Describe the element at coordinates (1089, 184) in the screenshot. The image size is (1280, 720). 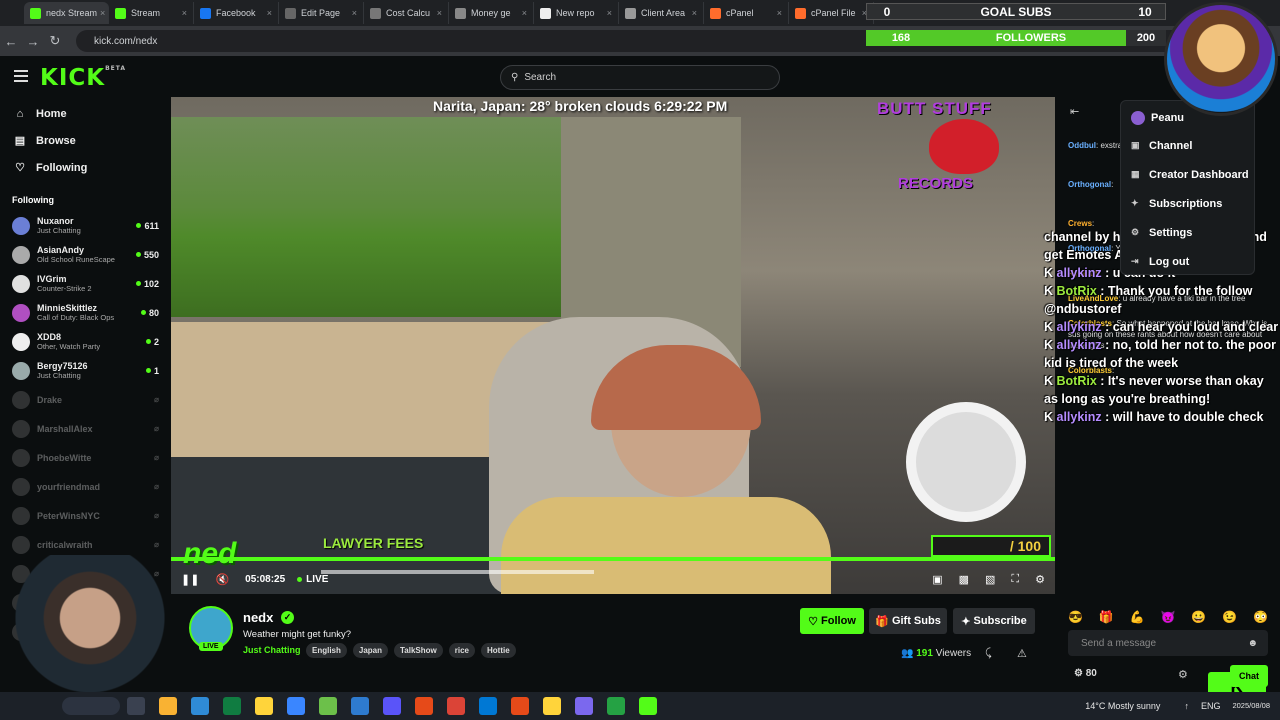
I see `chat-username: Orthogonal` at that location.